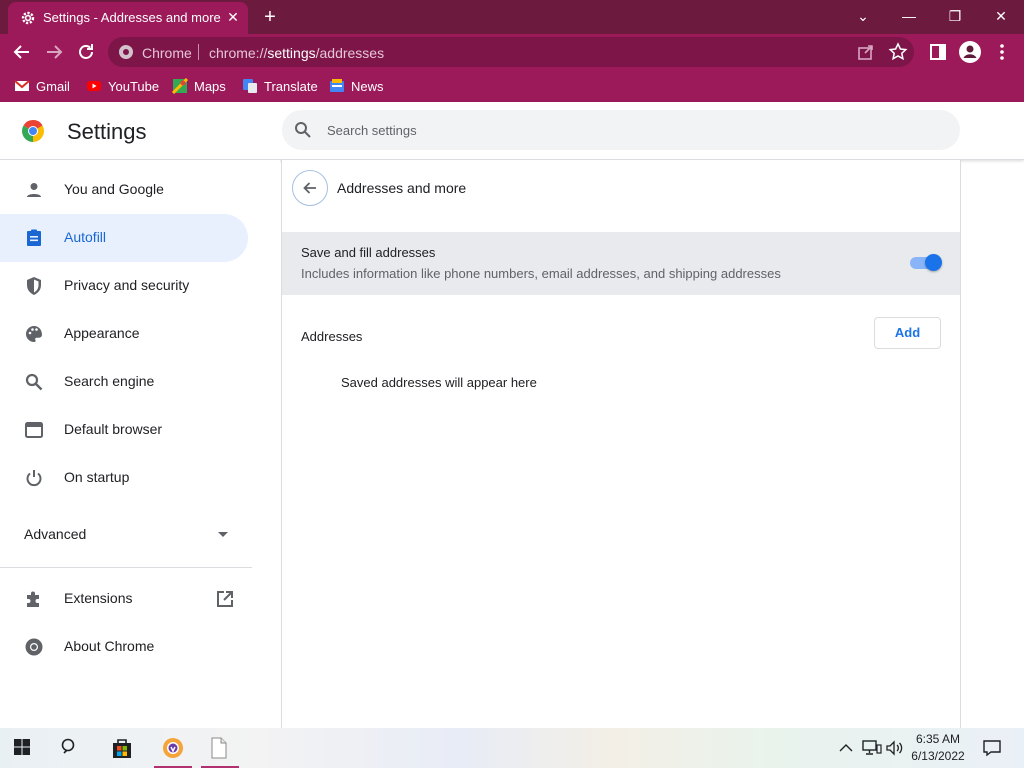 The height and width of the screenshot is (768, 1024). Describe the element at coordinates (863, 16) in the screenshot. I see `tab-search-chevron-icon: ⌄` at that location.